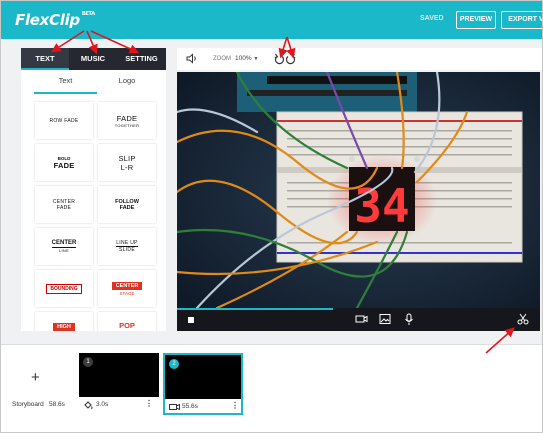 Image resolution: width=543 pixels, height=433 pixels. I want to click on top-bar: FlexClip BETA SAVED PREVIEW EXPORT V, so click(271, 20).